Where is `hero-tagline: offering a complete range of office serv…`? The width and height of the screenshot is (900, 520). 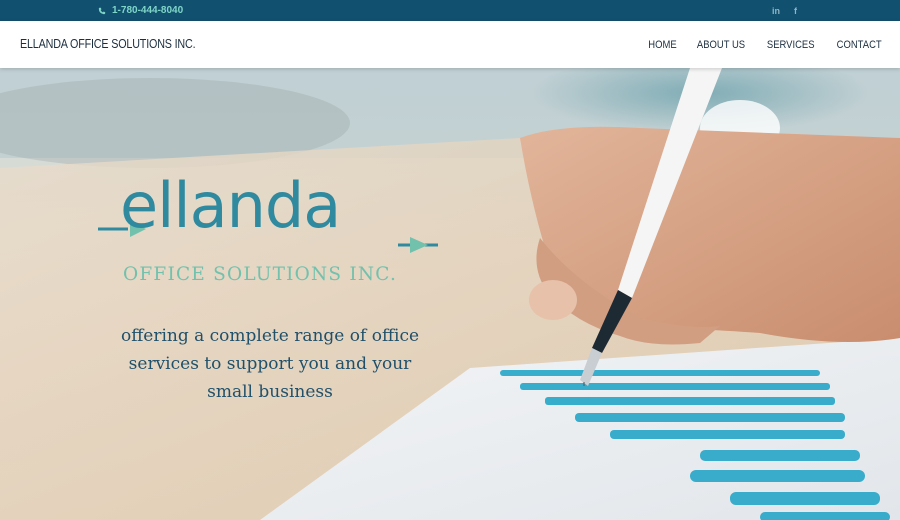
hero-tagline: offering a complete range of office serv… is located at coordinates (270, 364).